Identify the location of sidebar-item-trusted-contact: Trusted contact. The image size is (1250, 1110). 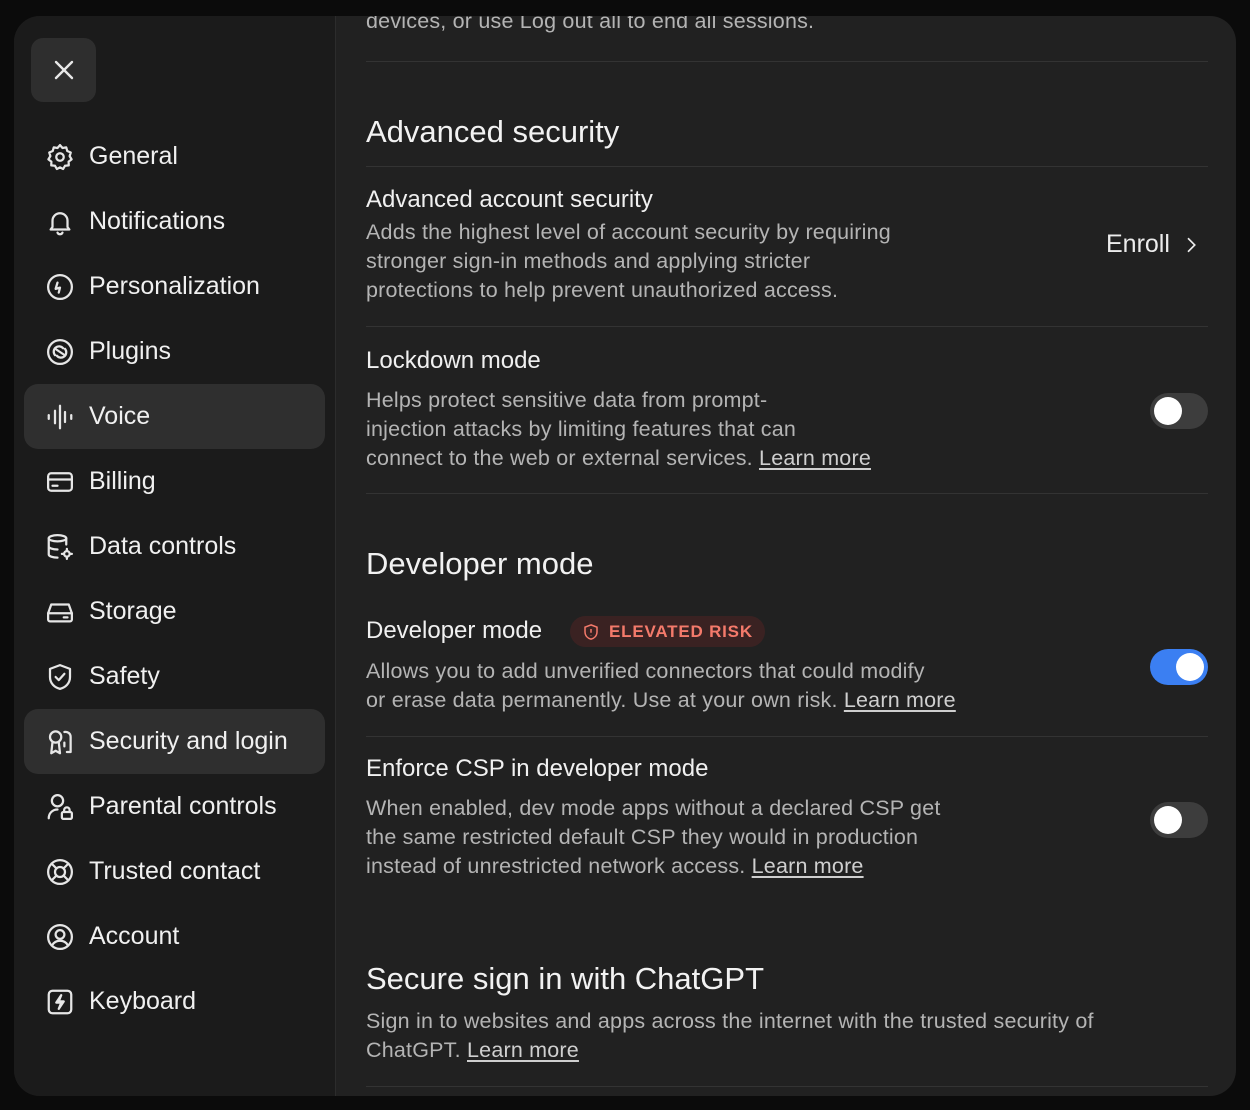
(174, 871).